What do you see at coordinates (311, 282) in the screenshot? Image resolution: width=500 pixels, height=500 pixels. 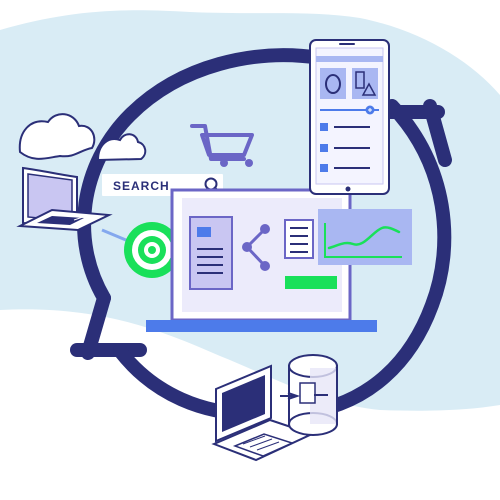 I see `green-progress-bar` at bounding box center [311, 282].